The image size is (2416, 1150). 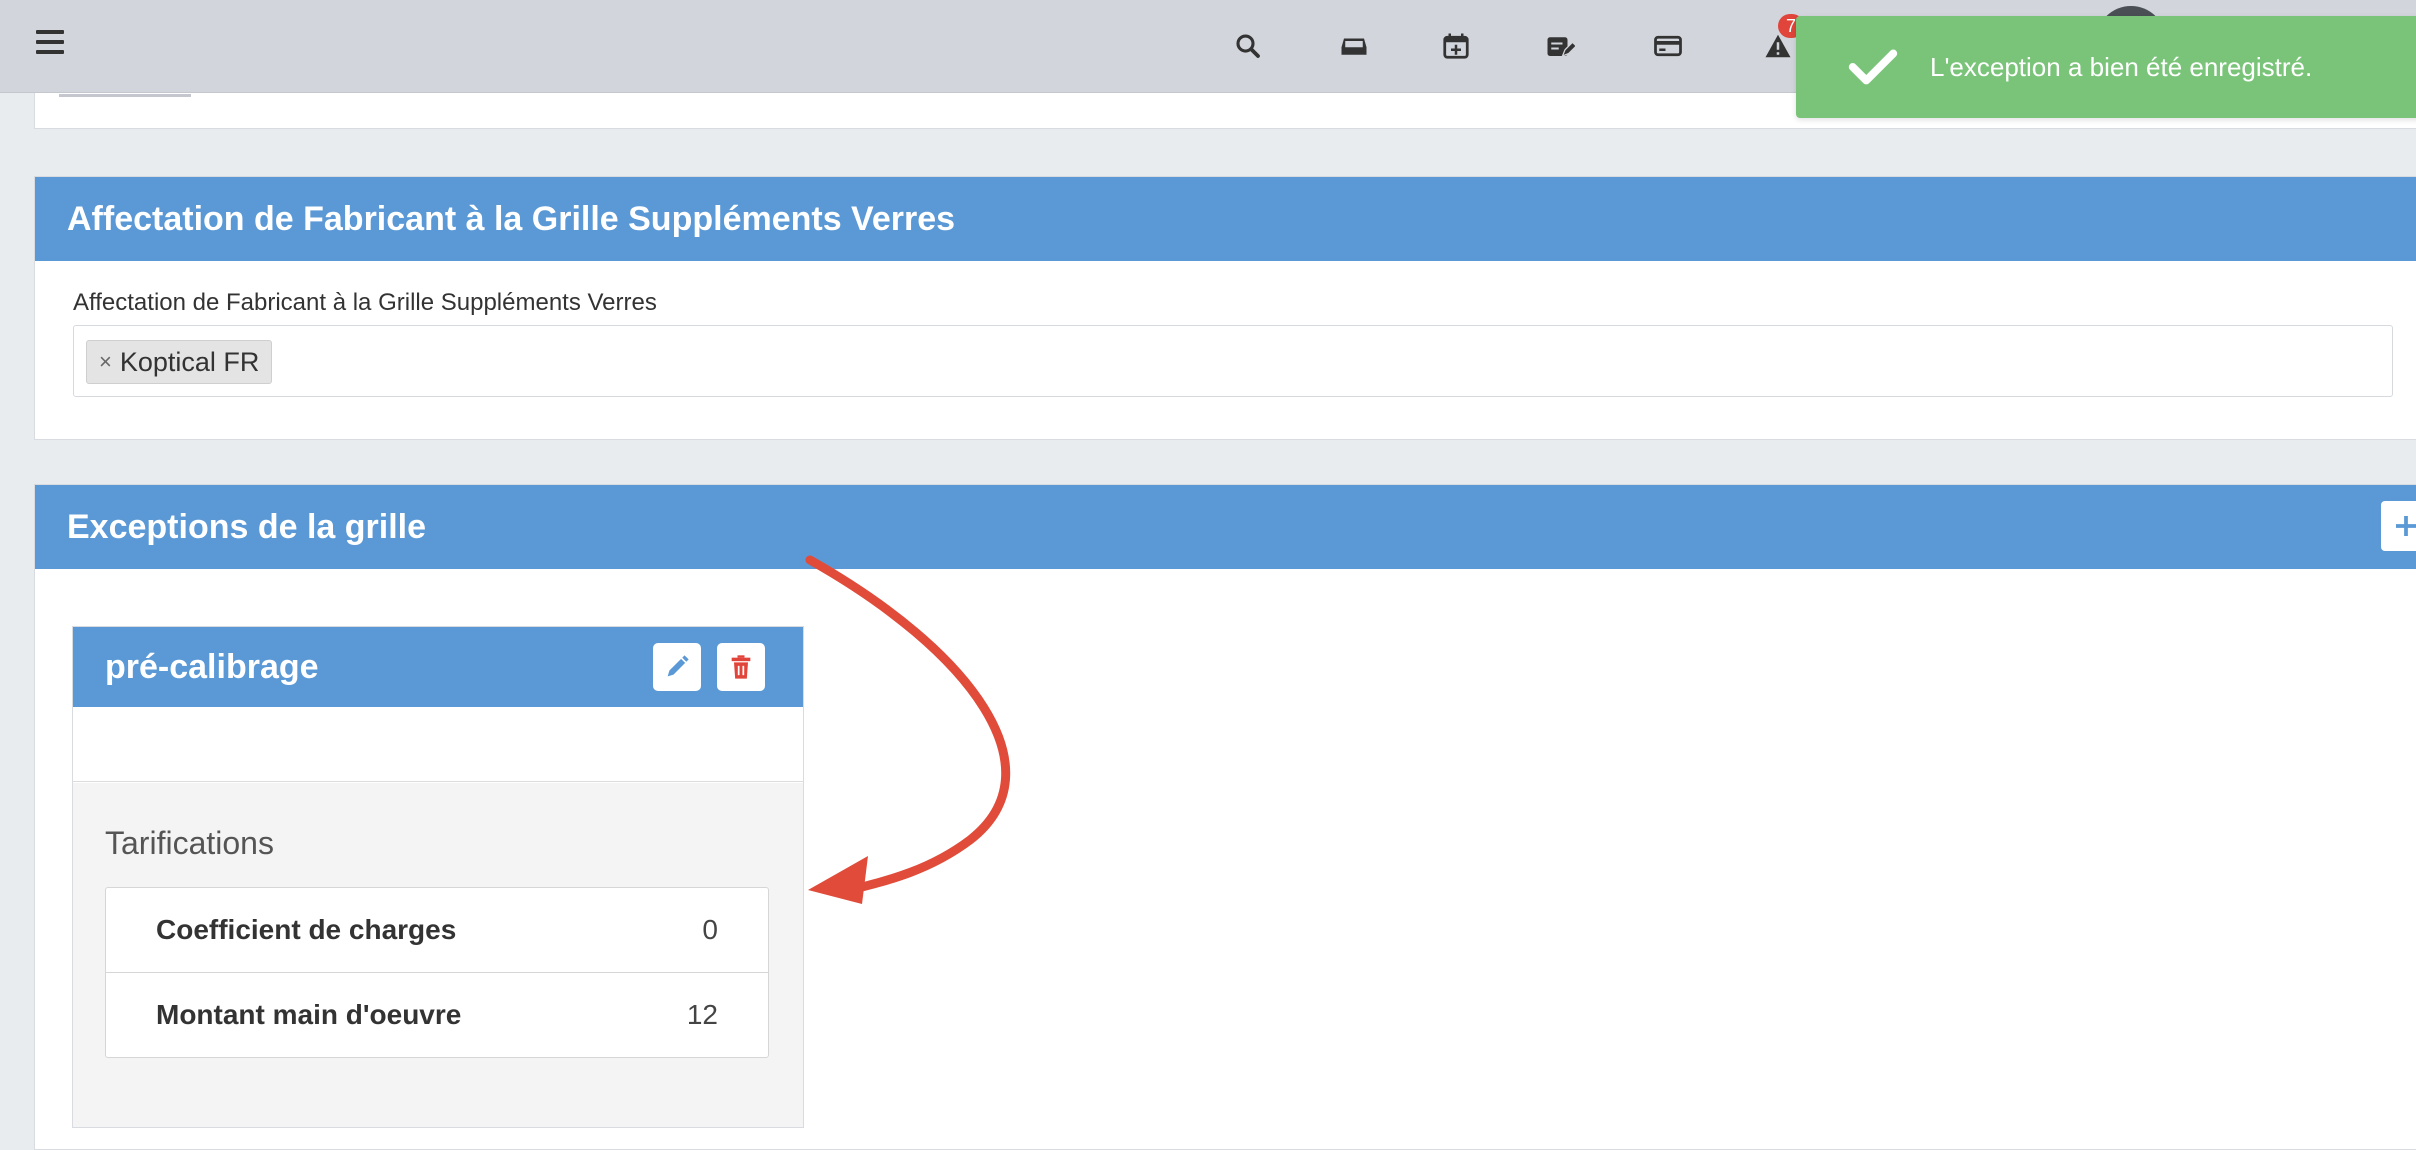 I want to click on alert-icon: 7, so click(x=1780, y=41).